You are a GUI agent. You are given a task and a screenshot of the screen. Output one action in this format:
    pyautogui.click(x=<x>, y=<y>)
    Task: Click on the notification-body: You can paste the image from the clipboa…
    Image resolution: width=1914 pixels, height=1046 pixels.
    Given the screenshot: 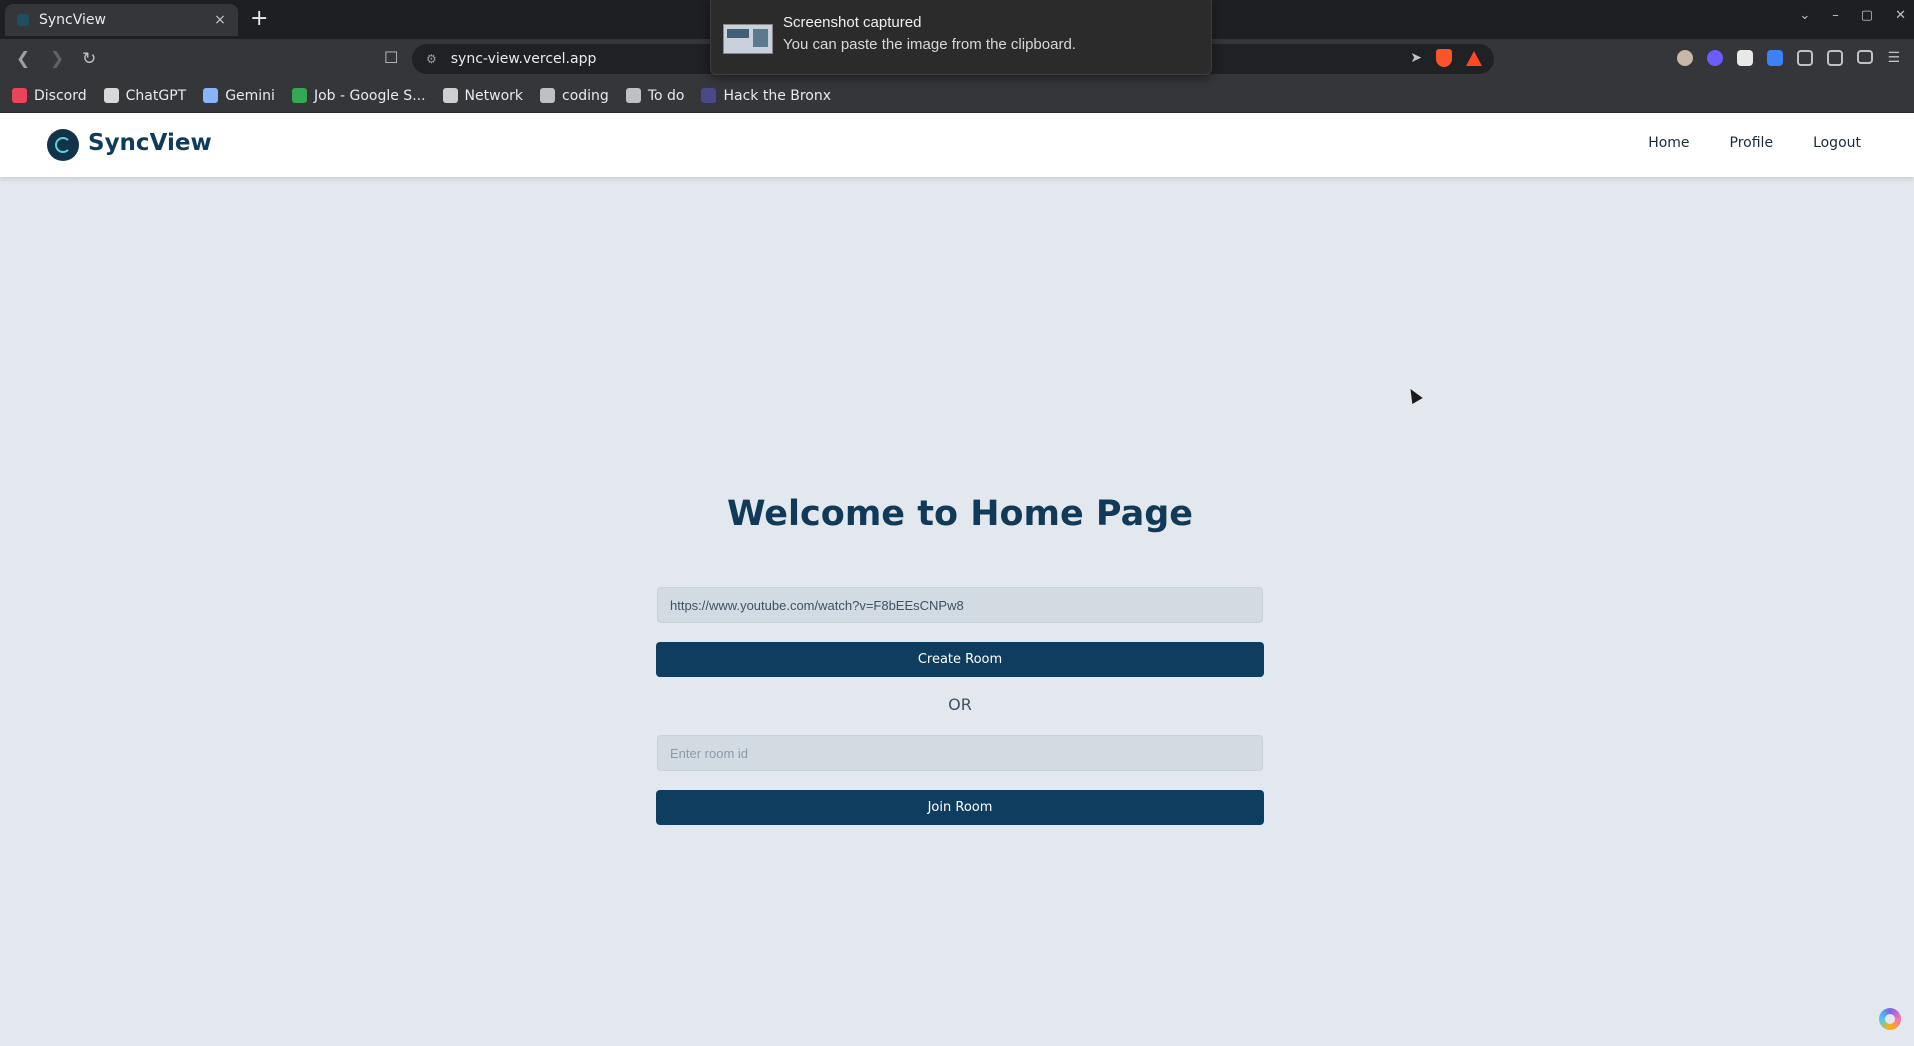 What is the action you would take?
    pyautogui.click(x=929, y=44)
    